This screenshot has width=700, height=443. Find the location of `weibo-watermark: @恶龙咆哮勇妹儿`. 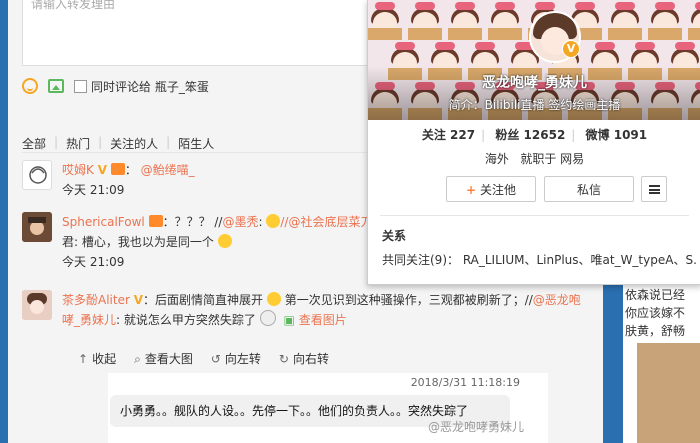

weibo-watermark: @恶龙咆哮勇妹儿 is located at coordinates (476, 427).